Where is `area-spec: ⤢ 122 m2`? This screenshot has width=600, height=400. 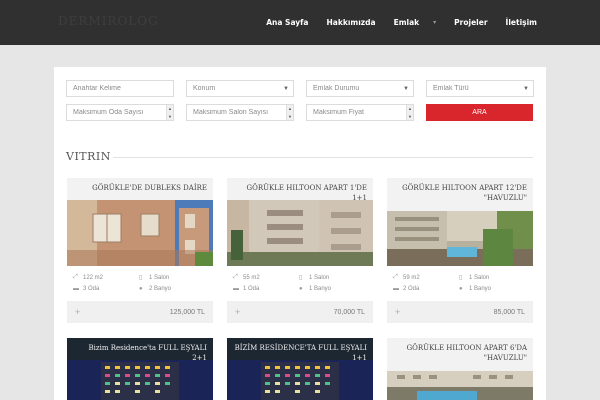
area-spec: ⤢ 122 m2 is located at coordinates (88, 277).